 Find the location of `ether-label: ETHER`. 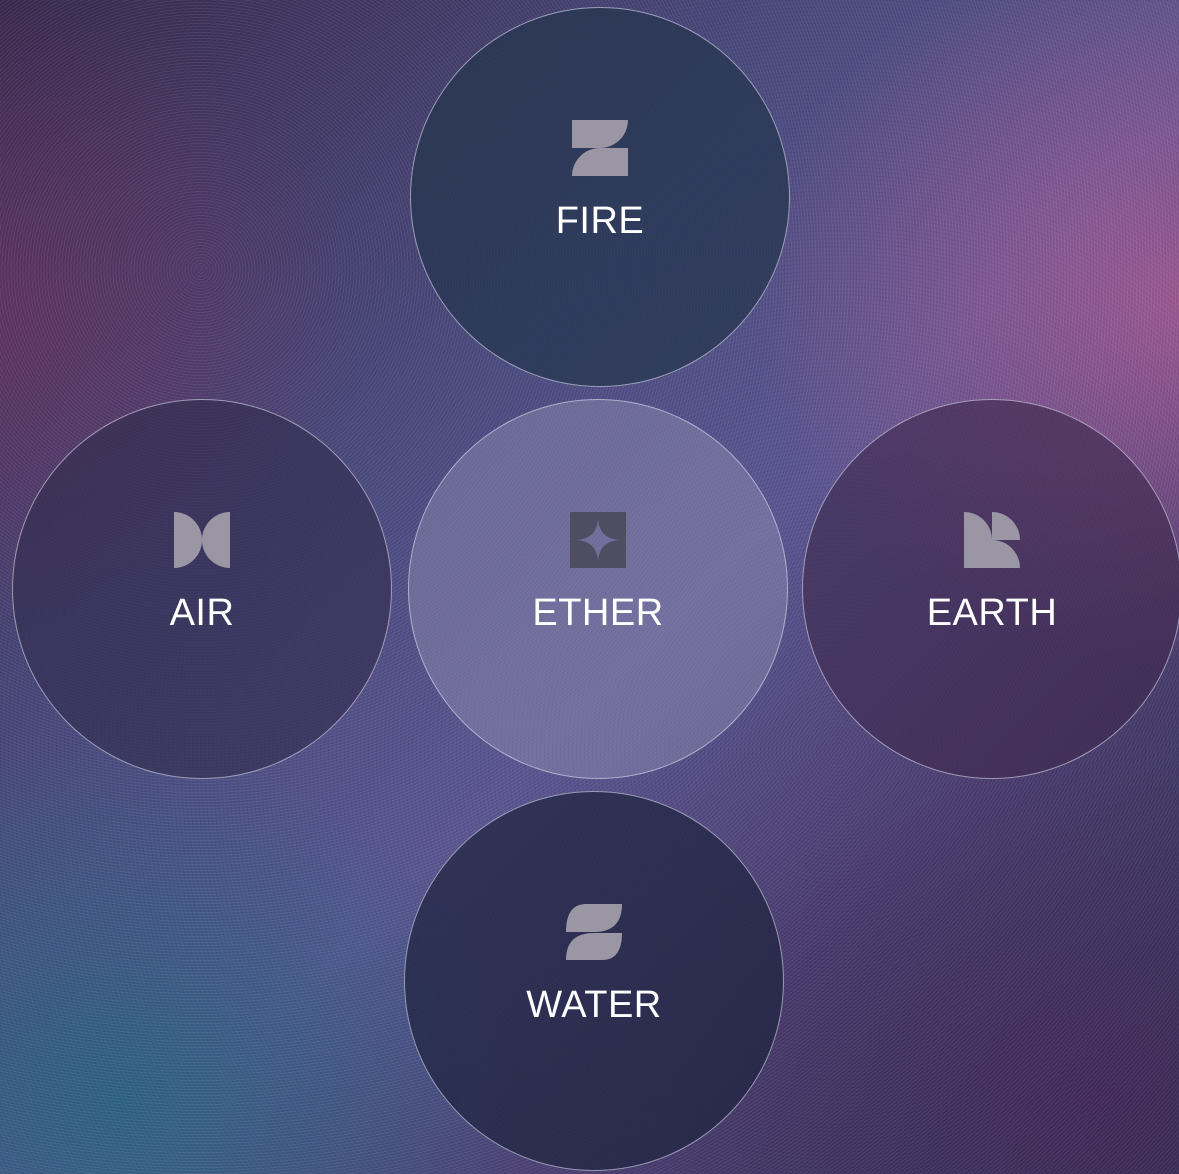

ether-label: ETHER is located at coordinates (598, 613).